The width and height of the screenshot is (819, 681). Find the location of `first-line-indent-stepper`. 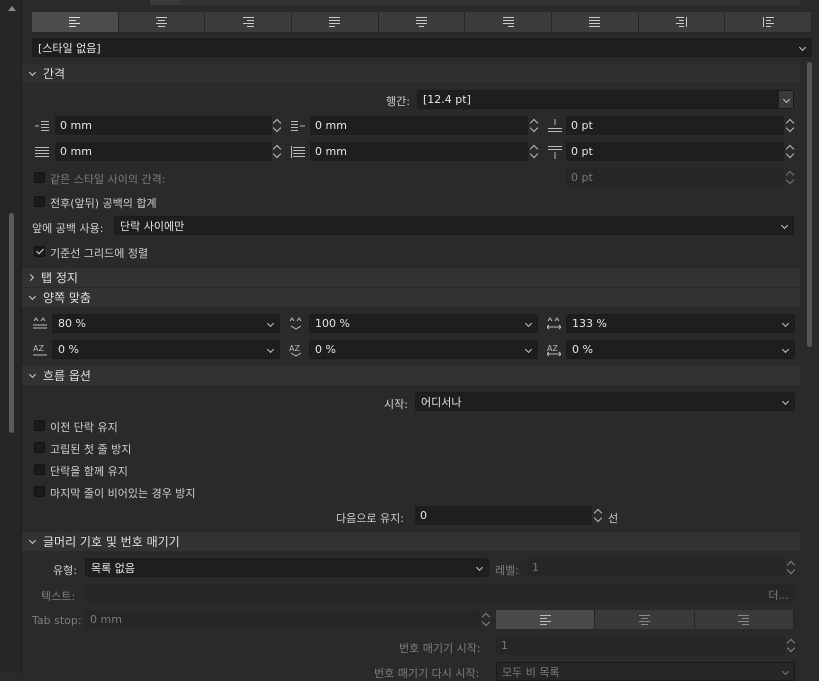

first-line-indent-stepper is located at coordinates (534, 125).